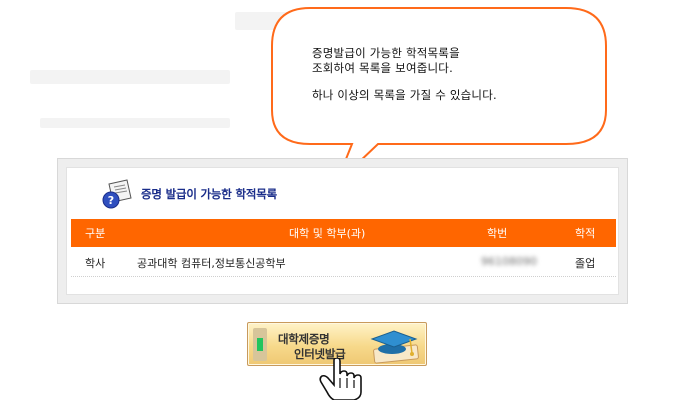 The image size is (680, 400). What do you see at coordinates (386, 53) in the screenshot?
I see `bubble-line-1: 증명발급이 가능한 학적목록을` at bounding box center [386, 53].